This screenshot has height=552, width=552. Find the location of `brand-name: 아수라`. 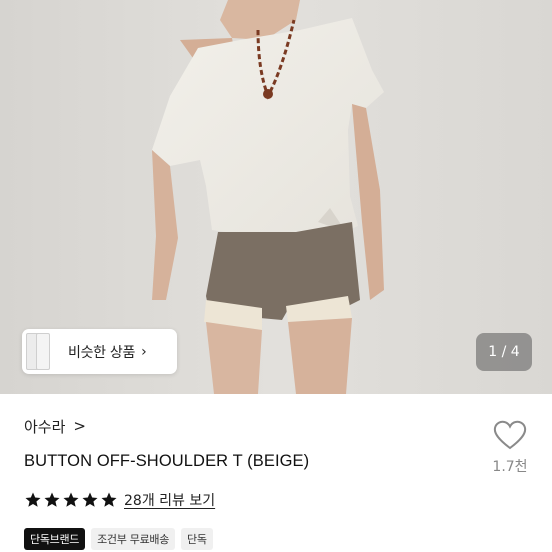

brand-name: 아수라 is located at coordinates (45, 426).